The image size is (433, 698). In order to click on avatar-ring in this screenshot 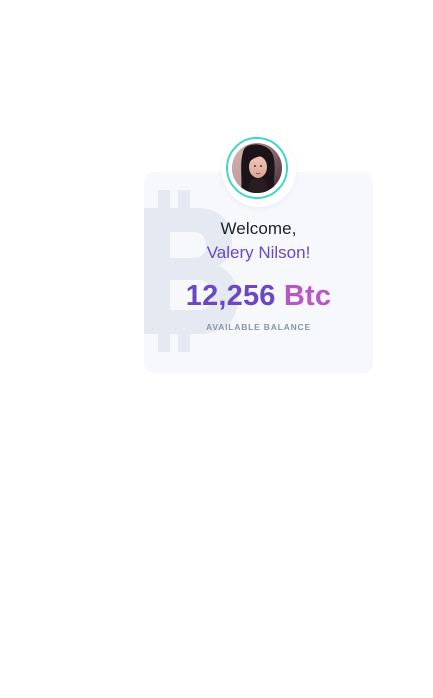, I will do `click(257, 168)`.